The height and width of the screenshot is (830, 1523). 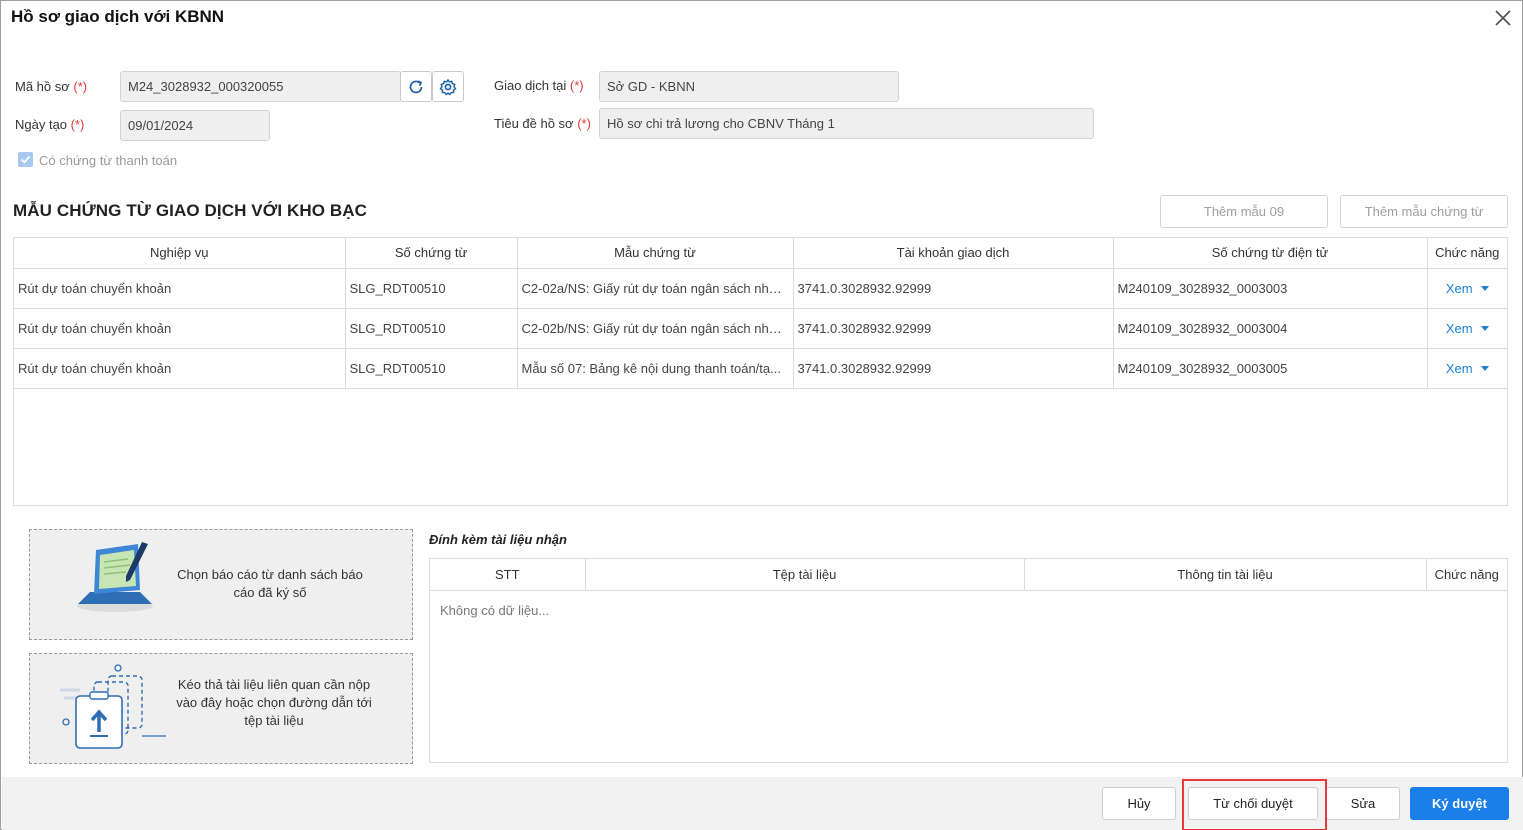 What do you see at coordinates (115, 577) in the screenshot?
I see `laptop-icon` at bounding box center [115, 577].